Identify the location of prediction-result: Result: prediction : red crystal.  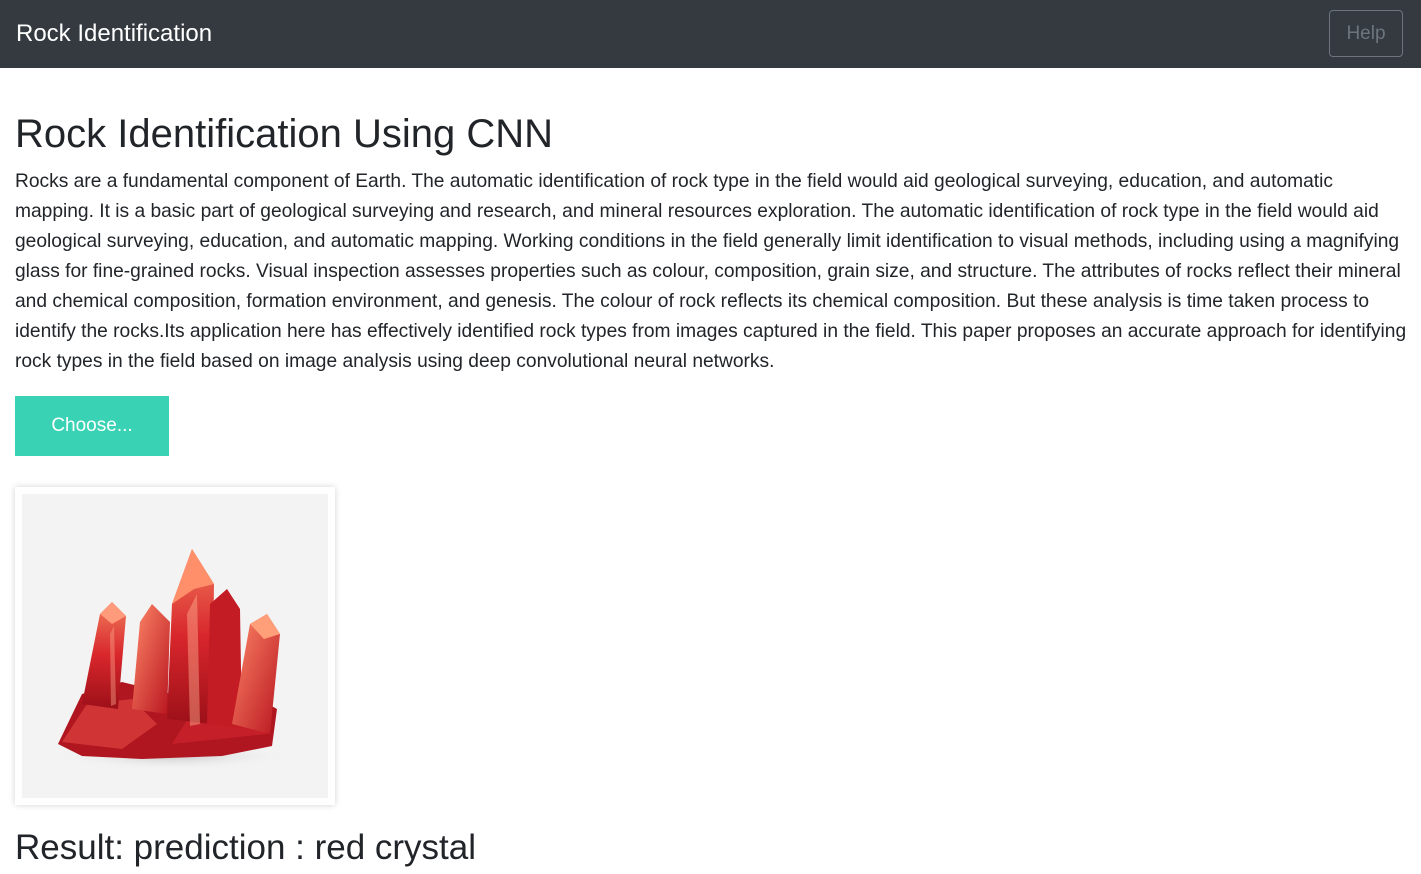
(246, 847).